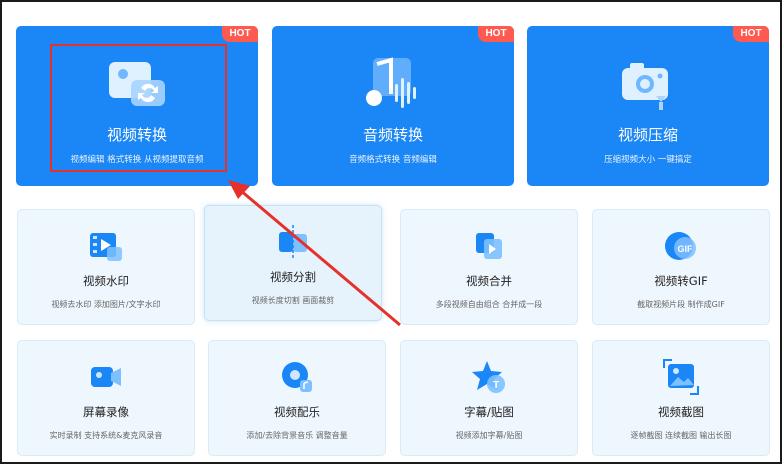 Image resolution: width=782 pixels, height=466 pixels. Describe the element at coordinates (681, 267) in the screenshot. I see `video-to-gif-card: GIF 视频转GIF 截取视频片段 制作成GIF` at that location.